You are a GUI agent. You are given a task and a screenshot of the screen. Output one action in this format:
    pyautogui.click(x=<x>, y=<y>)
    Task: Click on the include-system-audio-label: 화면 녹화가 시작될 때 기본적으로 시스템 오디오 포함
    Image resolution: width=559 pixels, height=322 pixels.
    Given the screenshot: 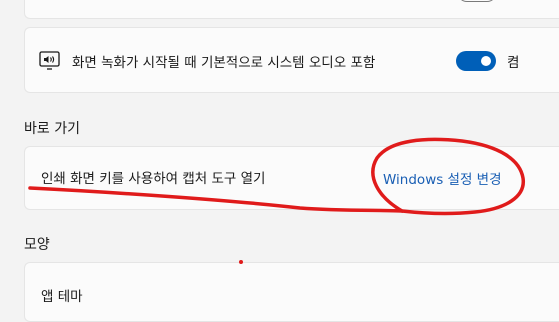 What is the action you would take?
    pyautogui.click(x=224, y=63)
    